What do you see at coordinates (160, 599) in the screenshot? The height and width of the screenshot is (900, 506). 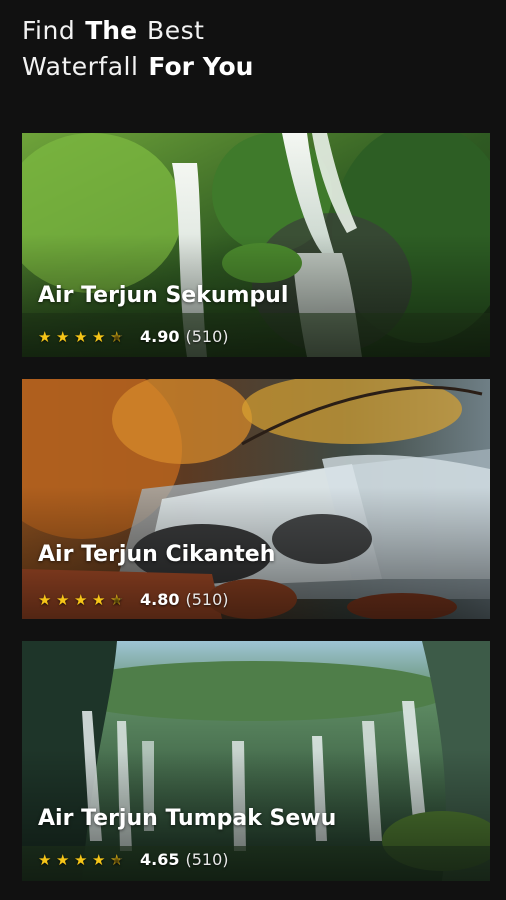 I see `rating-score: 4.80` at bounding box center [160, 599].